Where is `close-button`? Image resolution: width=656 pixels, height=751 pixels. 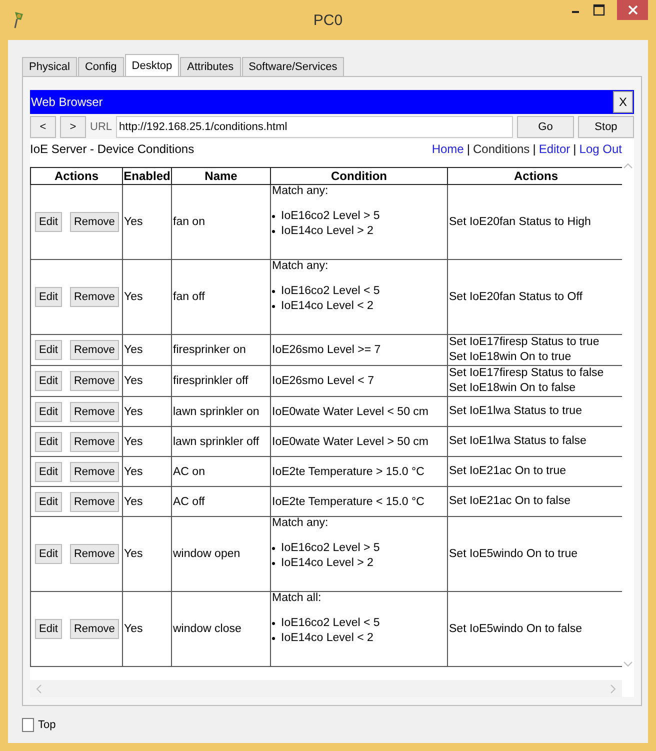
close-button is located at coordinates (632, 10).